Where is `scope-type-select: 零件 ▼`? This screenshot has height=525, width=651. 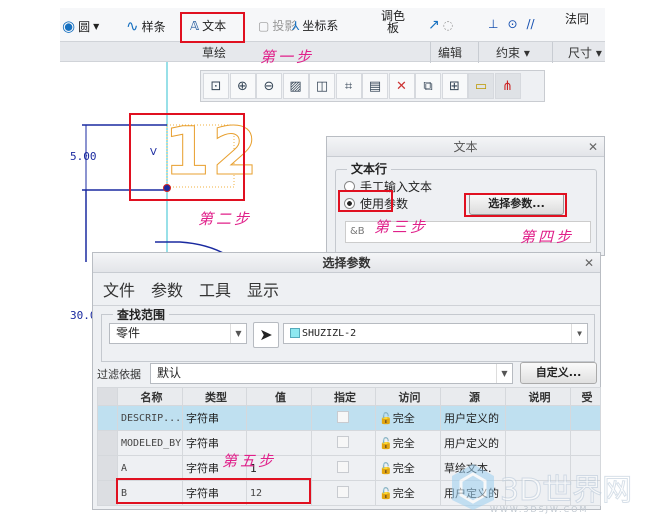 scope-type-select: 零件 ▼ is located at coordinates (178, 333).